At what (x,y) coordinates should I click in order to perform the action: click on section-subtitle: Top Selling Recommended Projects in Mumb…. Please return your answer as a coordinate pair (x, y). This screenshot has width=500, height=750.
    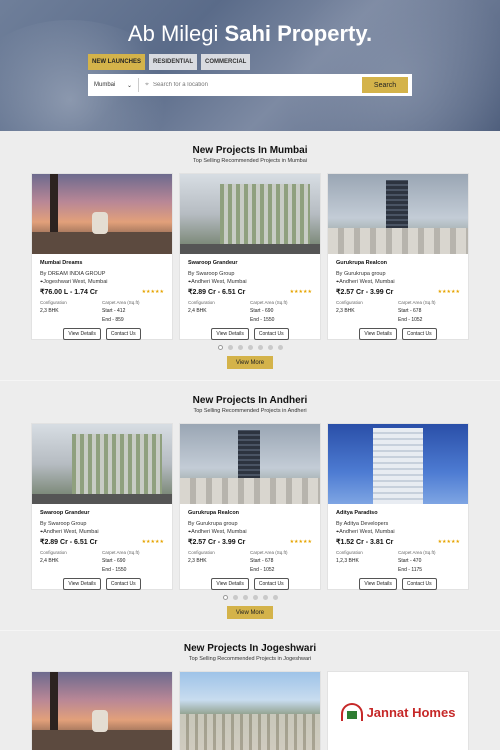
    Looking at the image, I should click on (250, 161).